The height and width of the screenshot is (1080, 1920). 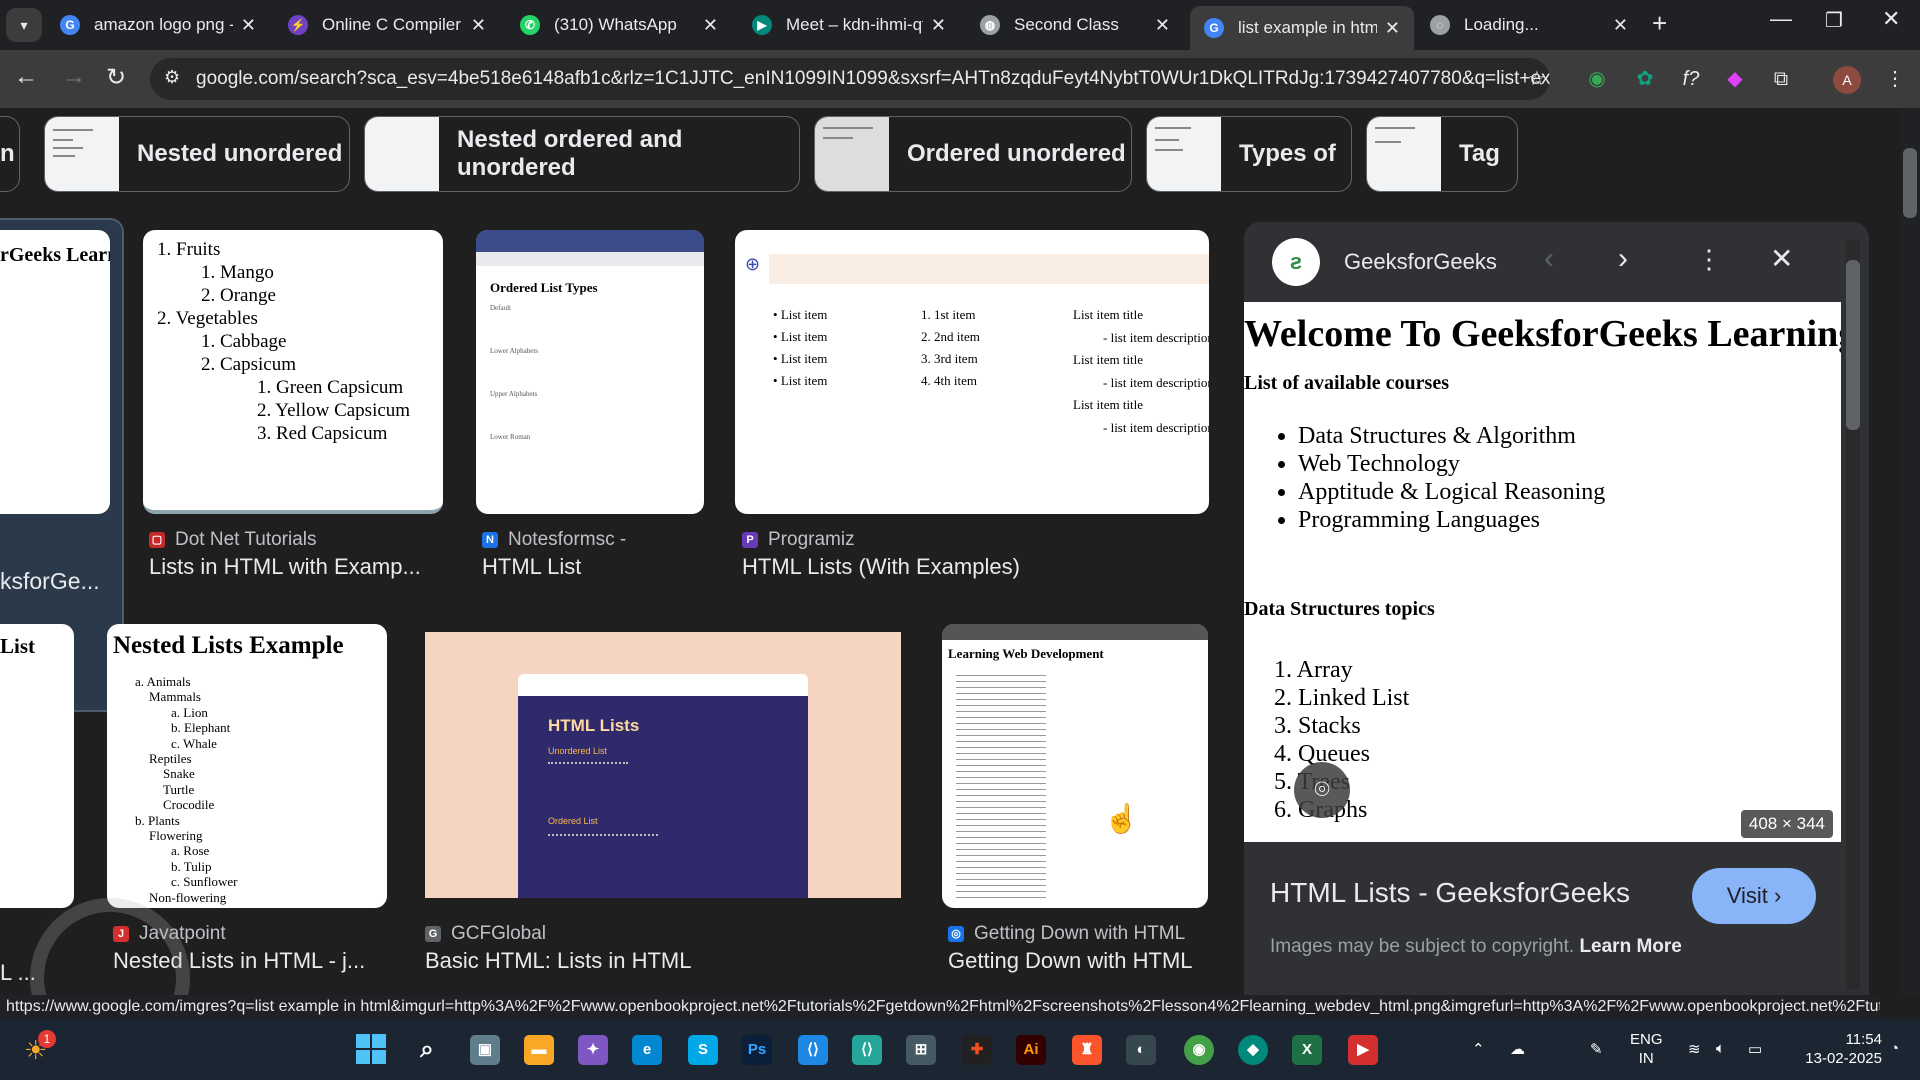 What do you see at coordinates (1070, 961) in the screenshot?
I see `result-title: Getting Down with HTML` at bounding box center [1070, 961].